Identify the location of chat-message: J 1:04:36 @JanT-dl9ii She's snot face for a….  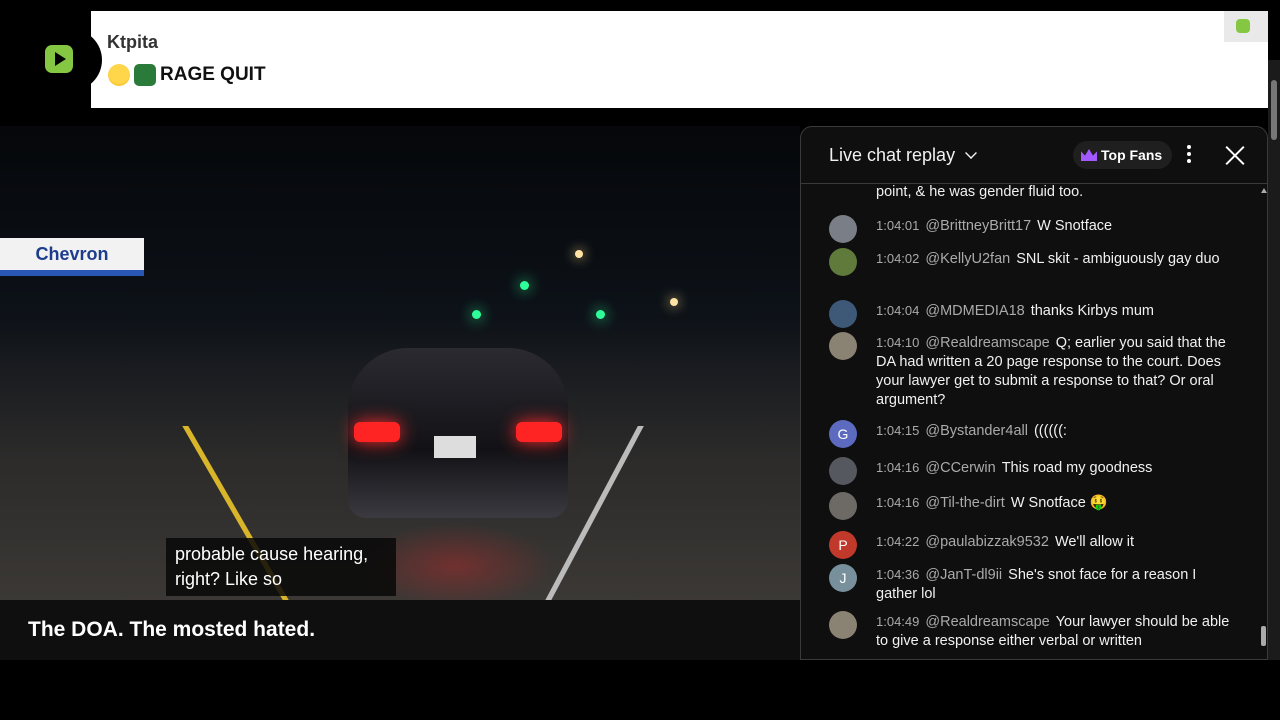
(1034, 584).